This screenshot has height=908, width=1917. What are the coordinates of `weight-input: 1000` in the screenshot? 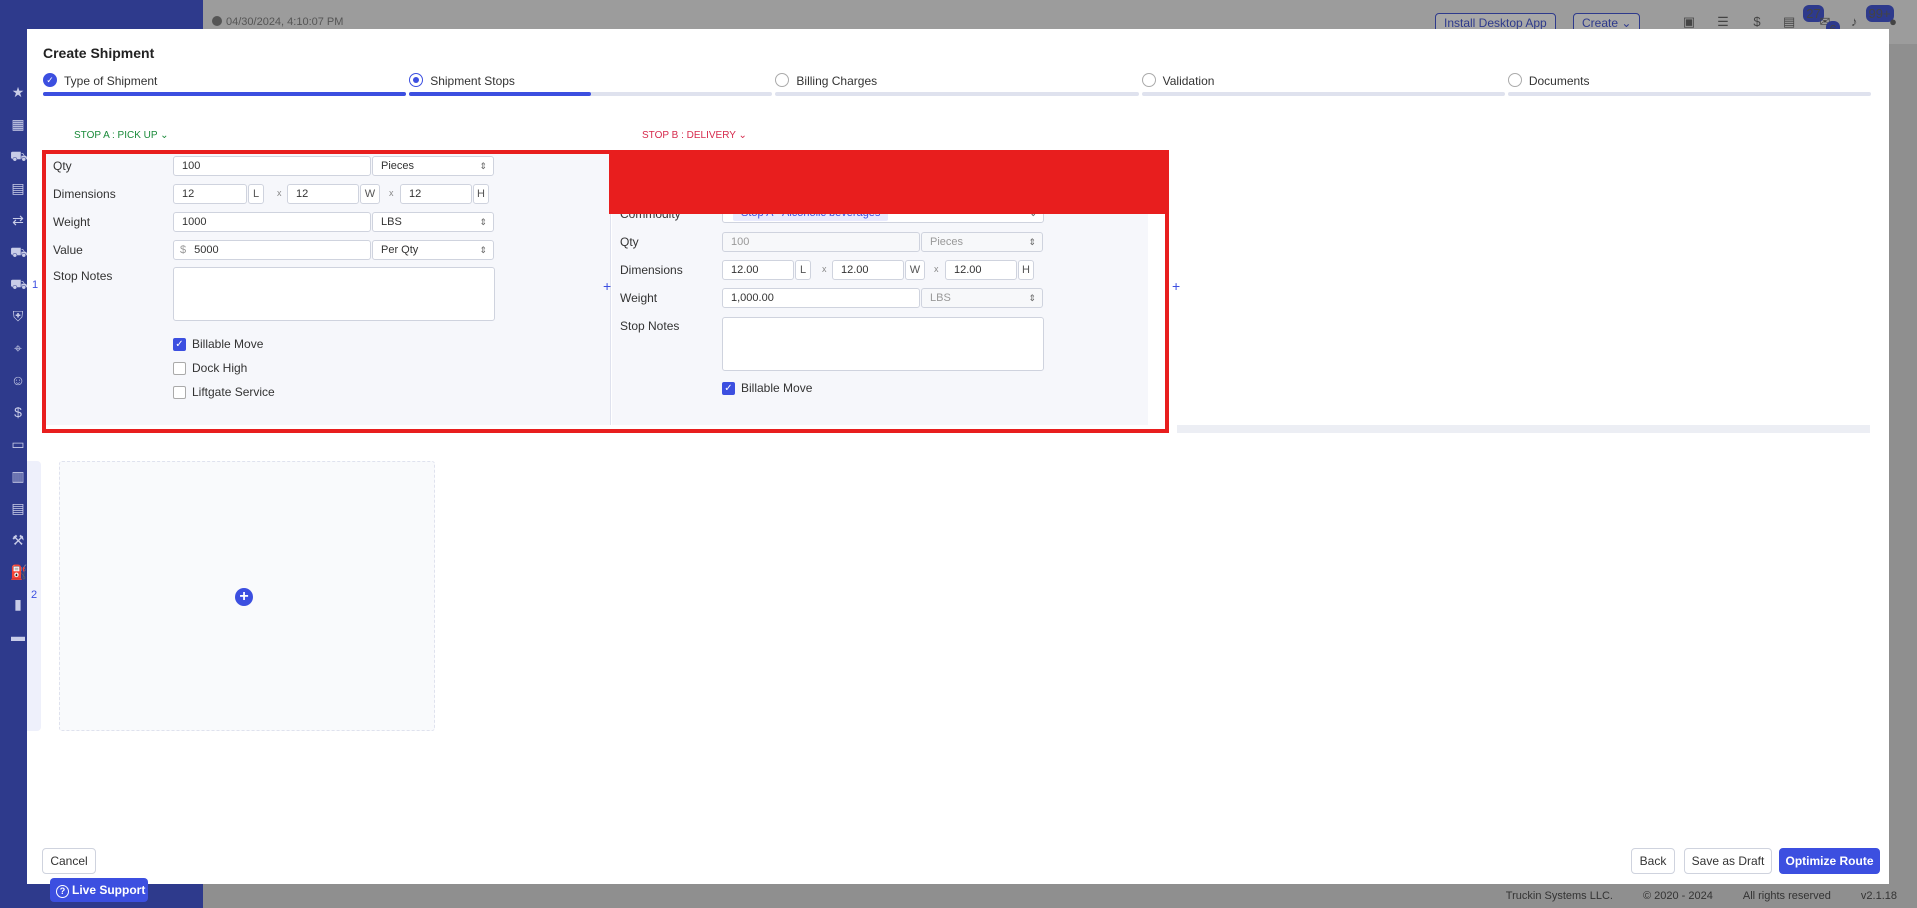 It's located at (272, 222).